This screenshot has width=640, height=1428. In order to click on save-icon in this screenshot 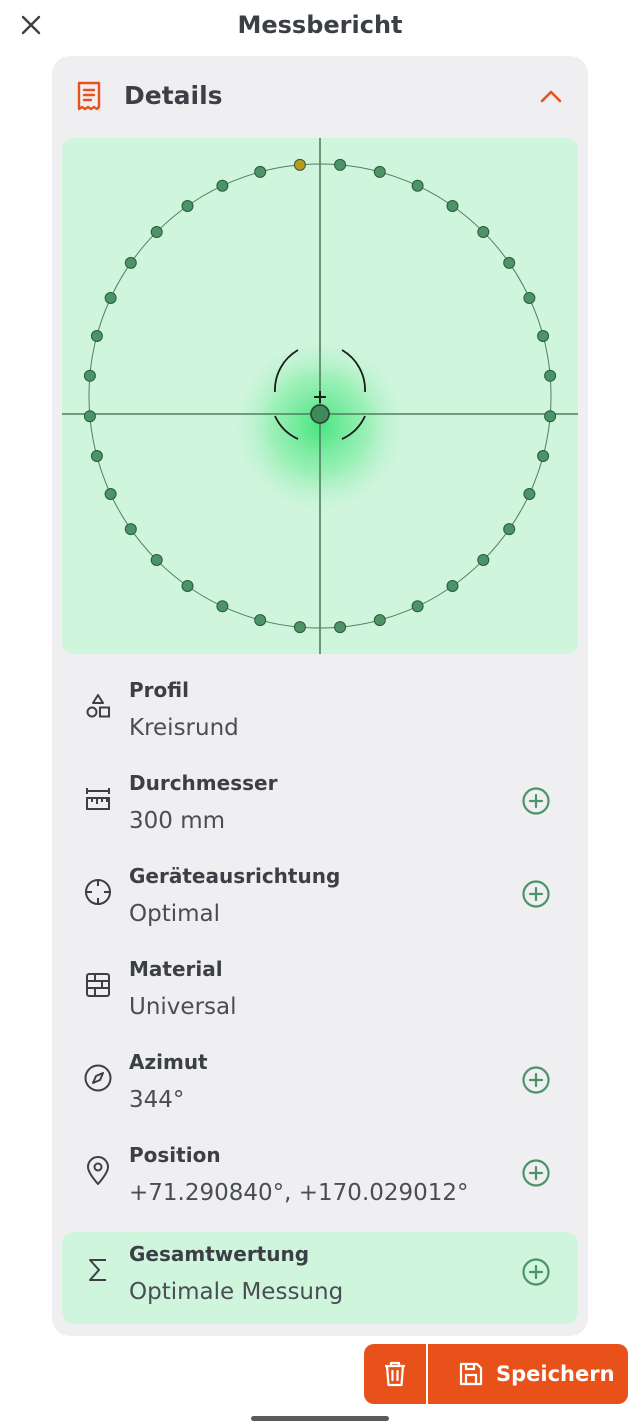, I will do `click(471, 1374)`.